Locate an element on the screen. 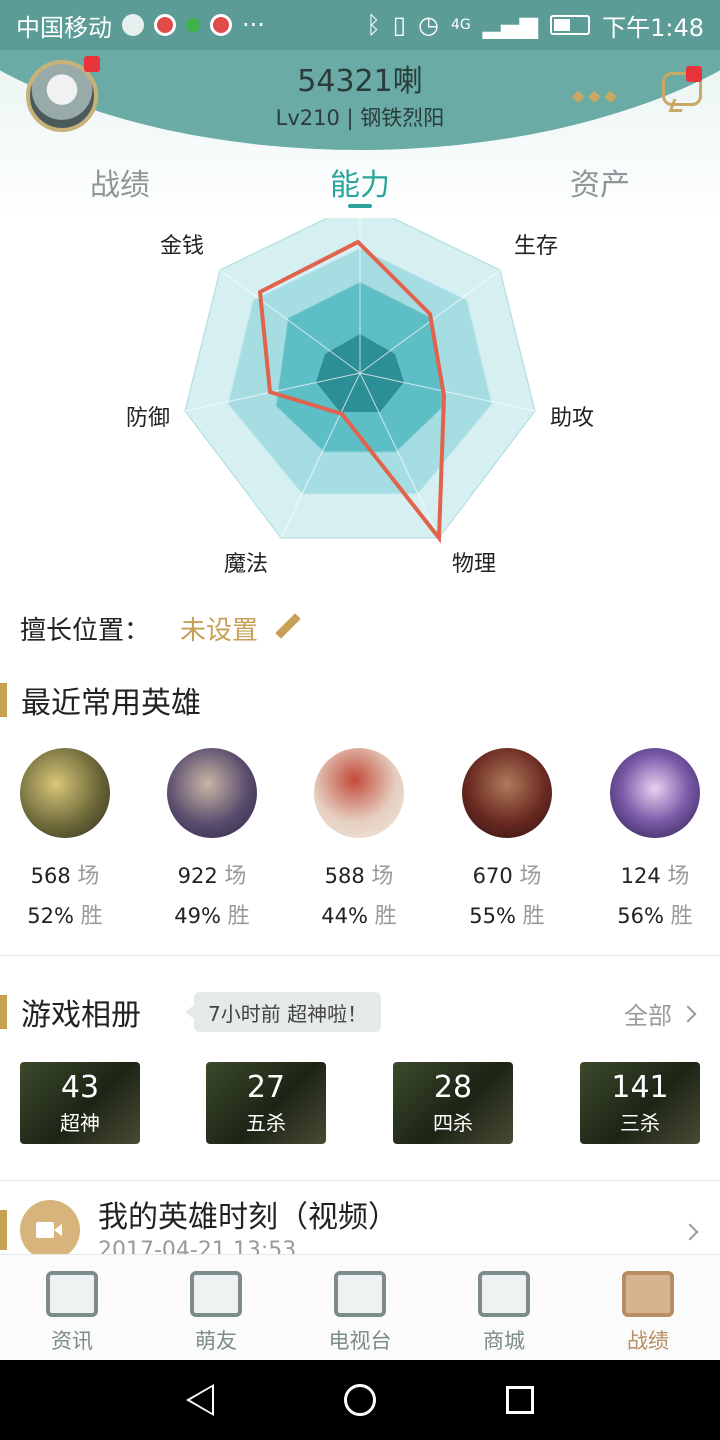 The height and width of the screenshot is (1440, 720). hero-card: 568 场 52% 胜 is located at coordinates (65, 839).